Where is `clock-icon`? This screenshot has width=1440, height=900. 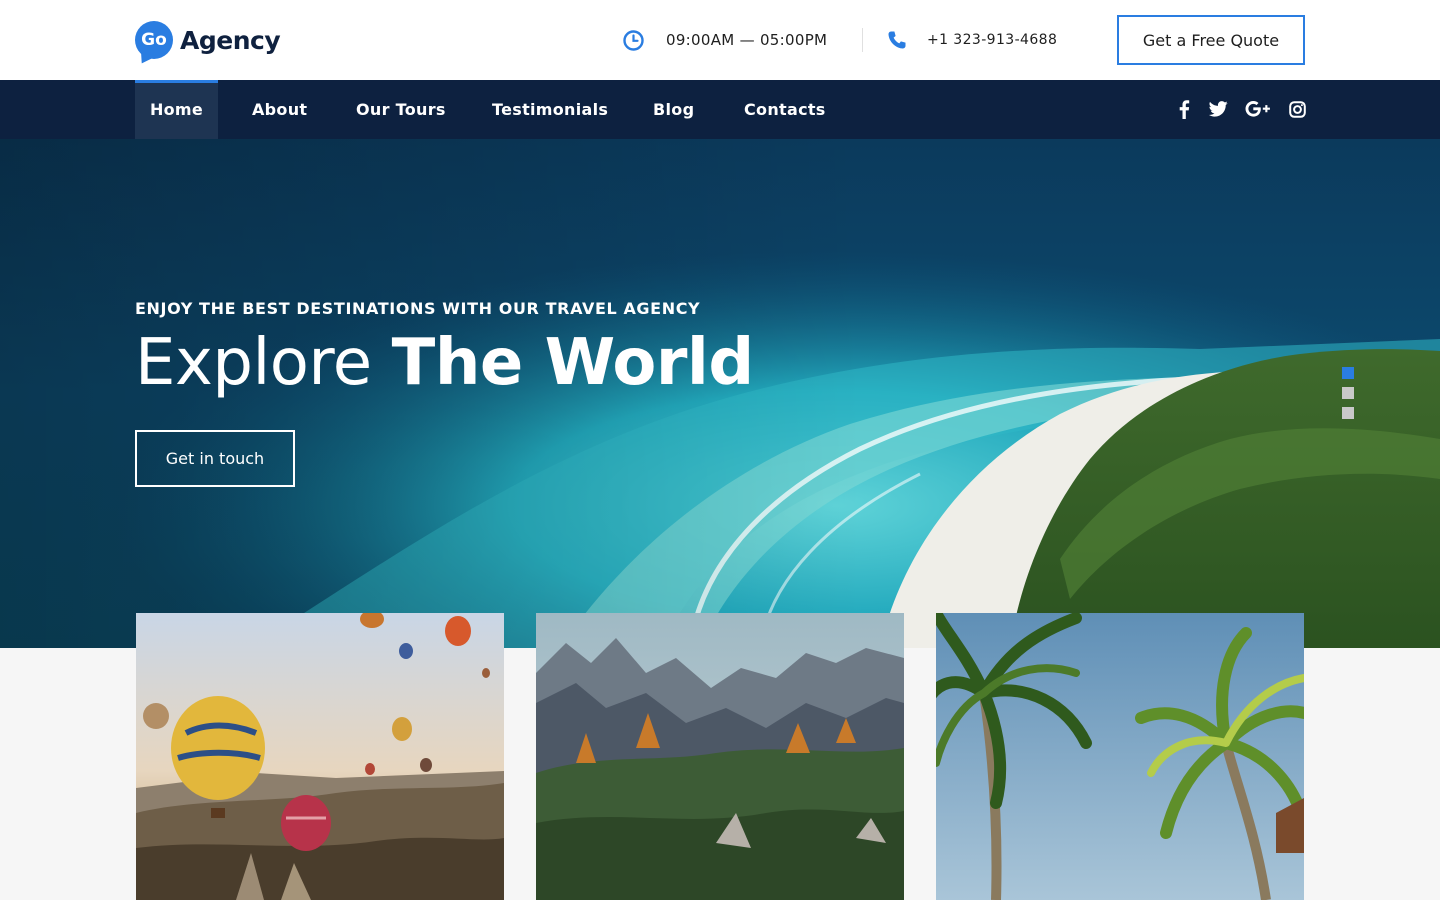 clock-icon is located at coordinates (633, 40).